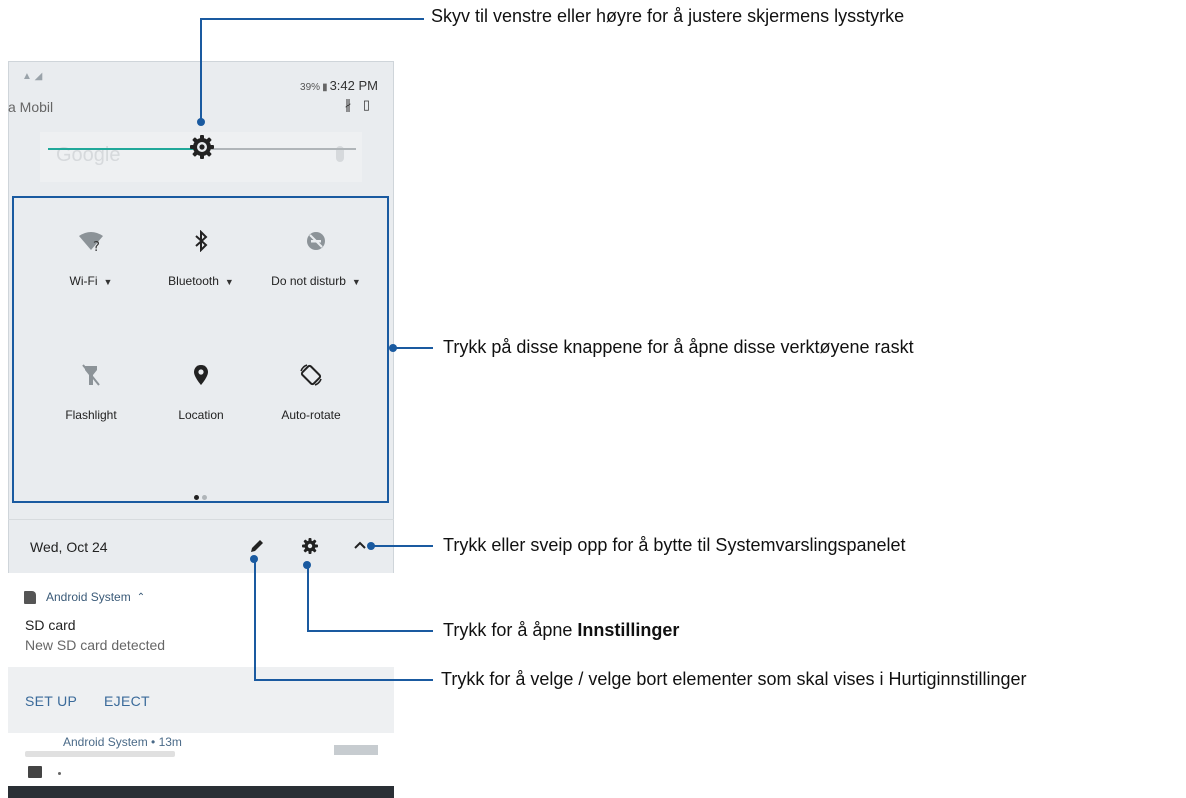 This screenshot has width=1186, height=798. Describe the element at coordinates (193, 281) in the screenshot. I see `tile-label: Bluetooth` at that location.